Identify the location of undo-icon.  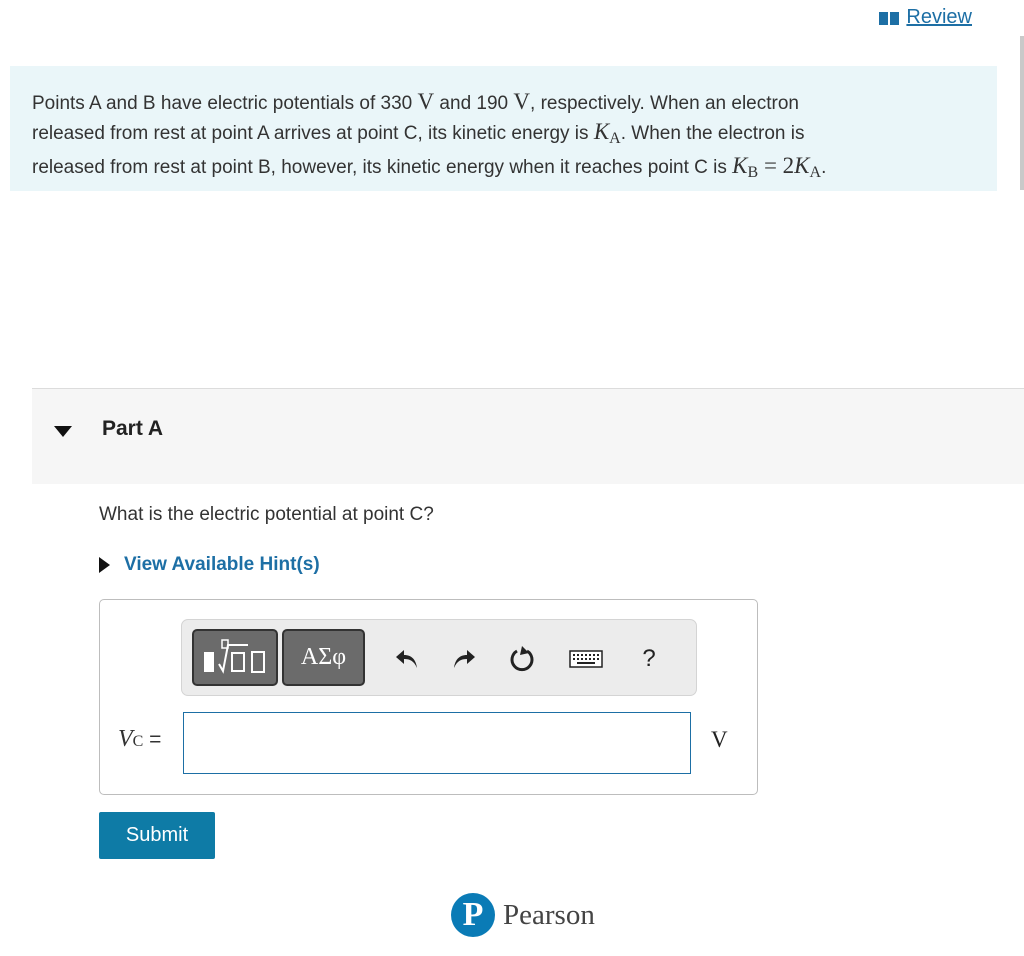
(406, 659).